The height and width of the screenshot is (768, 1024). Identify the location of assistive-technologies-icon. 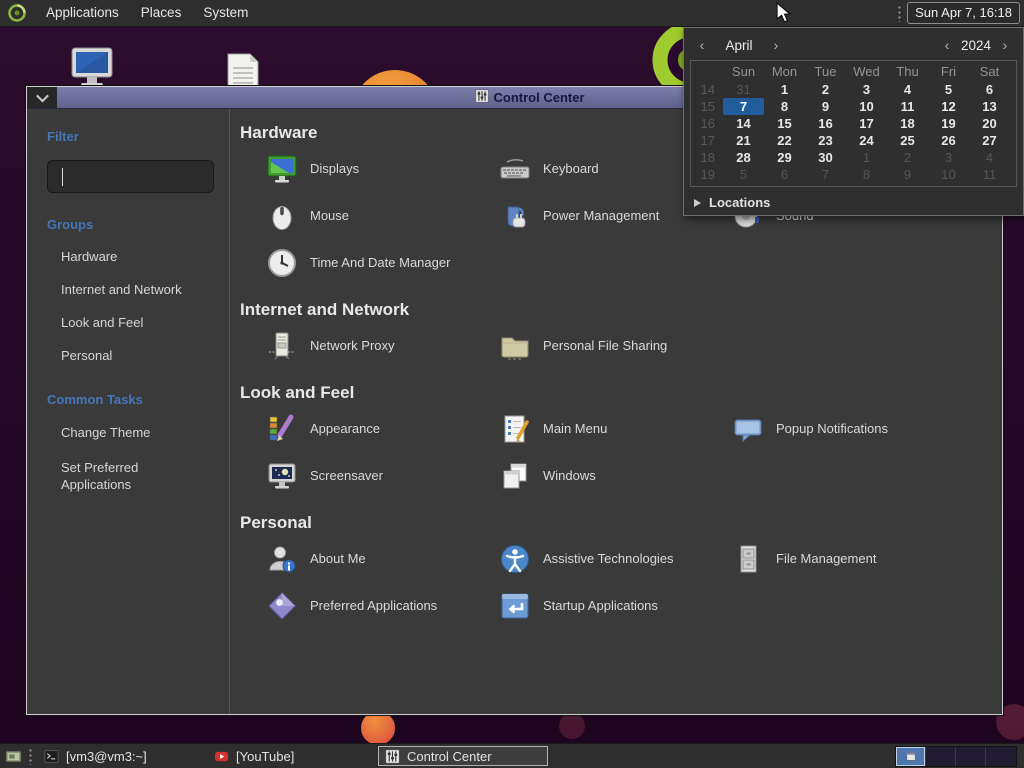
(515, 558).